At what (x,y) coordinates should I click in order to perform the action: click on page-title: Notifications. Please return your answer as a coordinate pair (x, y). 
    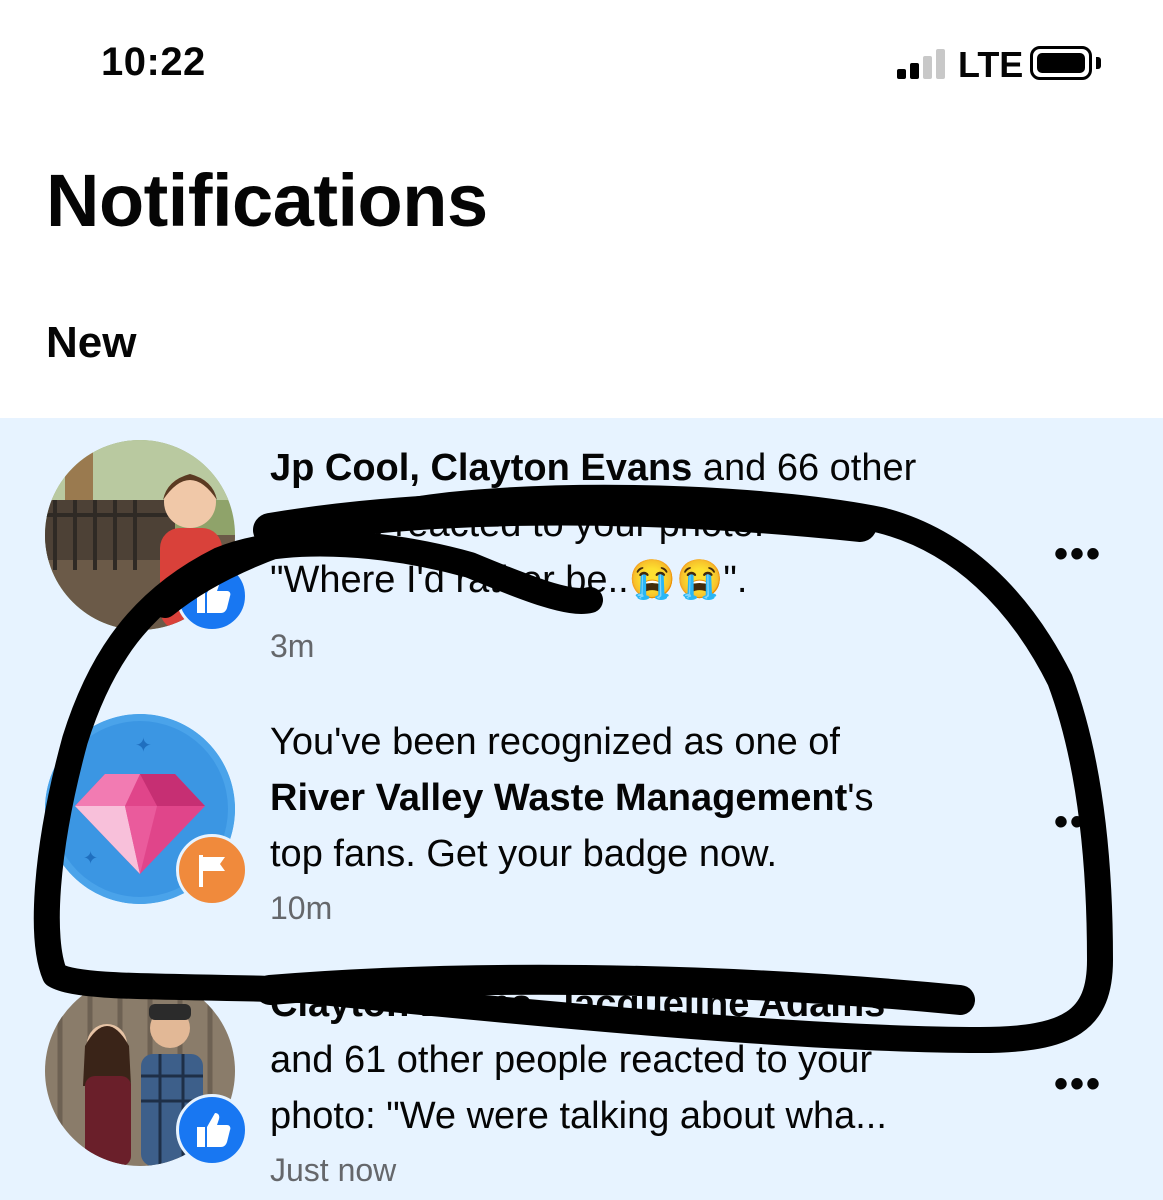
    Looking at the image, I should click on (267, 200).